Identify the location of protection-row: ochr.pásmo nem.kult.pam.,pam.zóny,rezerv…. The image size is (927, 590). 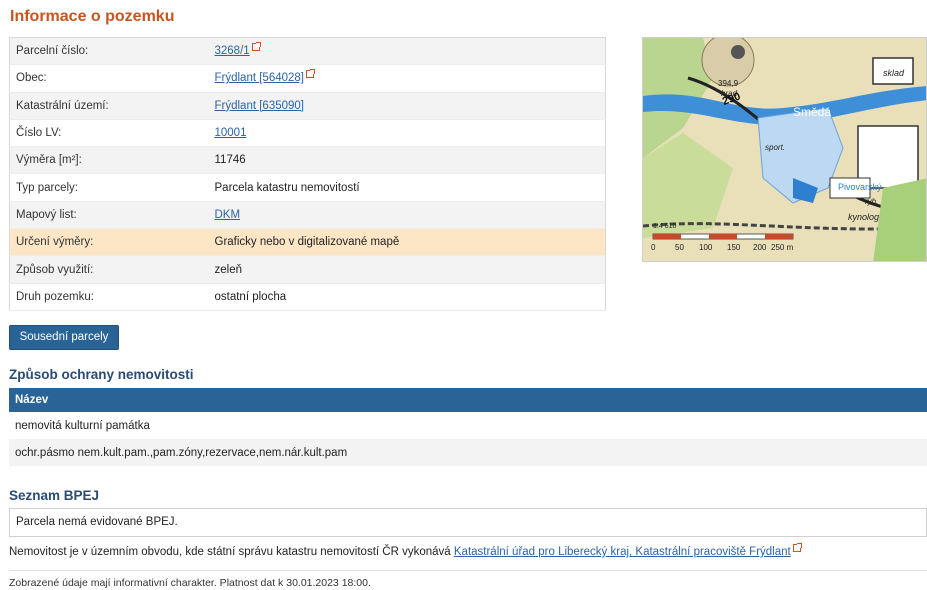
(468, 452).